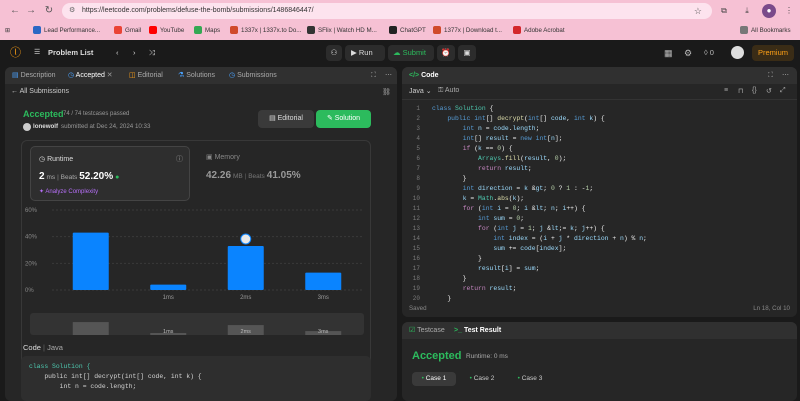  Describe the element at coordinates (726, 90) in the screenshot. I see `format-icon: ≡` at that location.